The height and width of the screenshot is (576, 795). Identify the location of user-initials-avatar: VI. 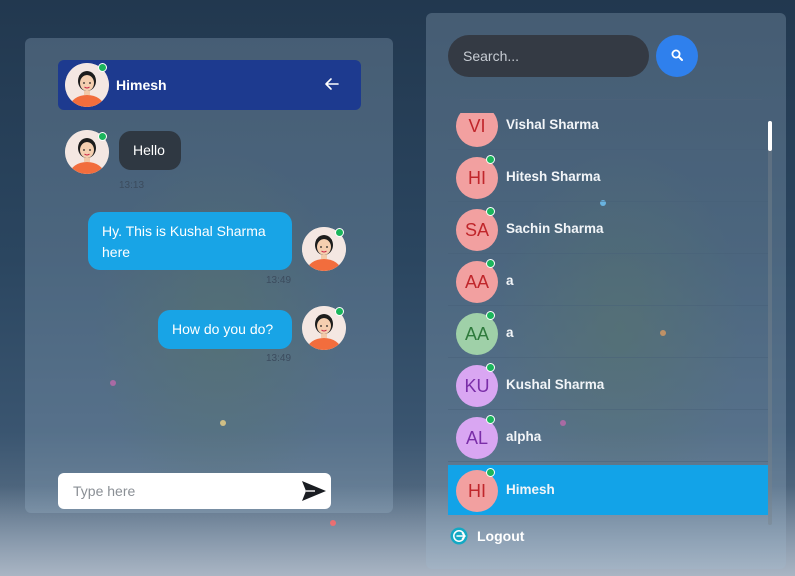
(477, 130).